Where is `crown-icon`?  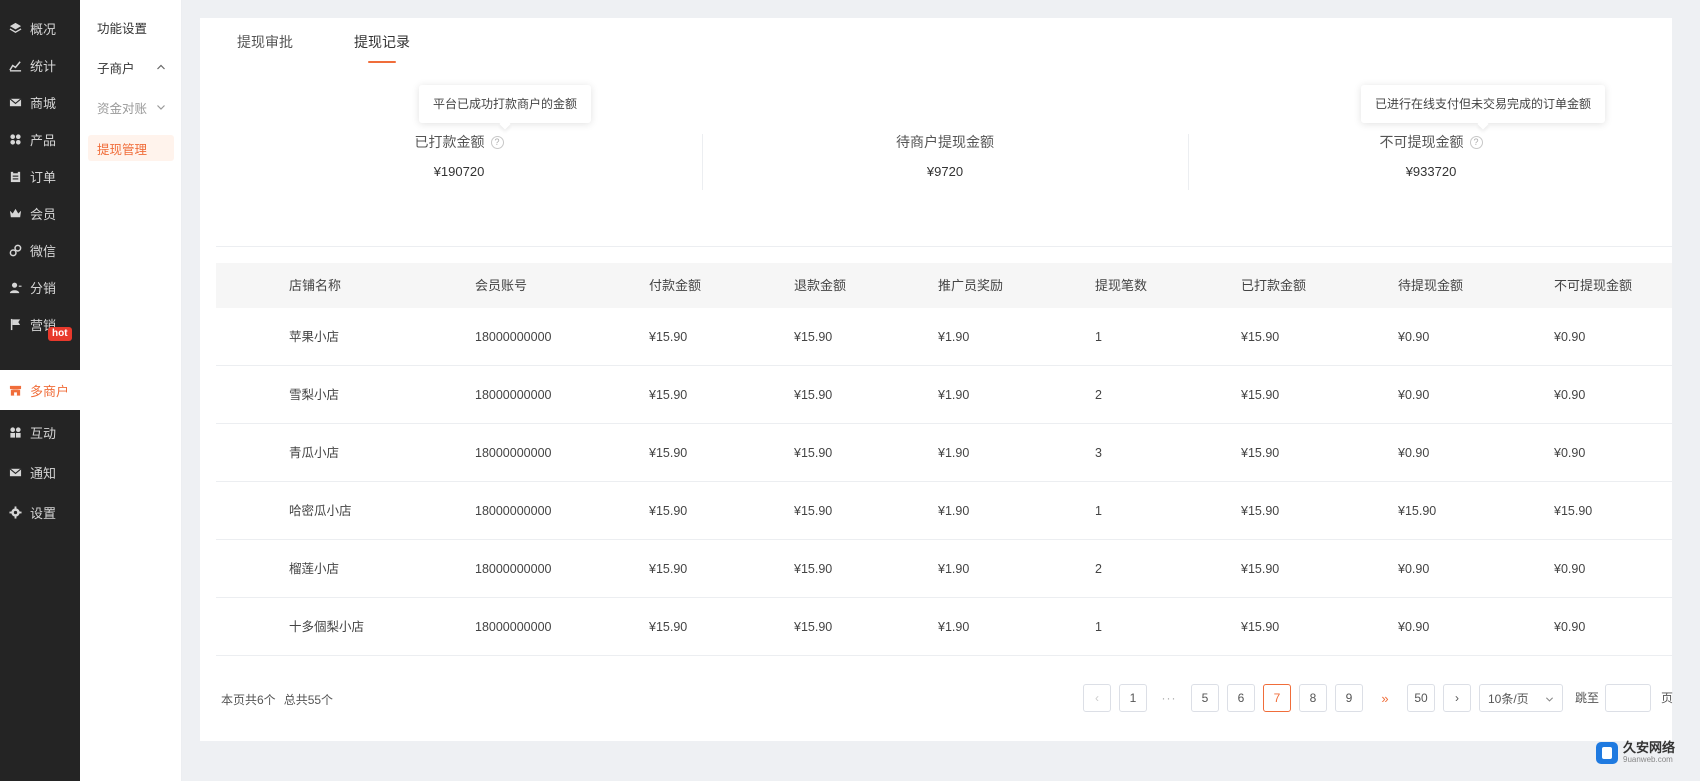 crown-icon is located at coordinates (15, 213).